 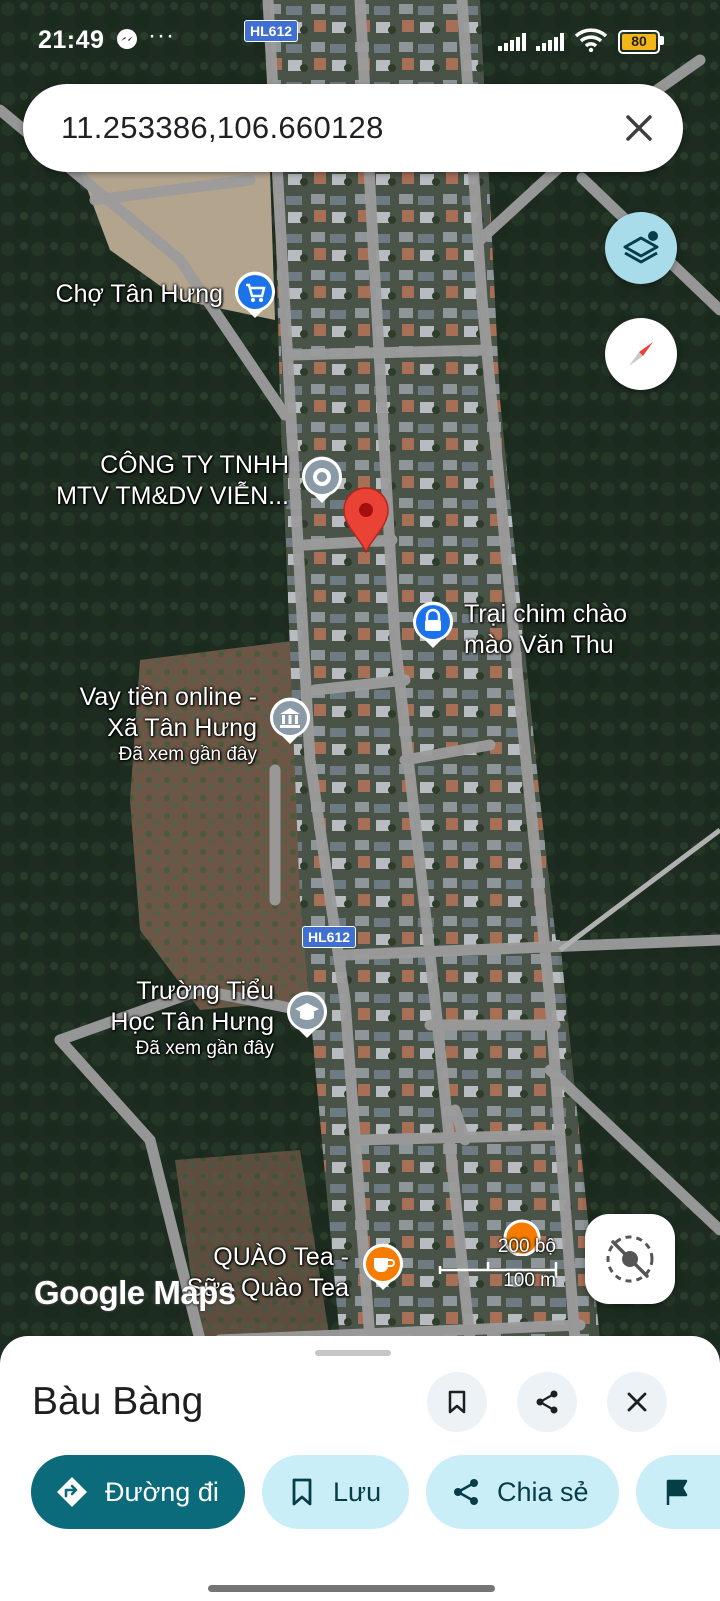 I want to click on compass-icon, so click(x=641, y=354).